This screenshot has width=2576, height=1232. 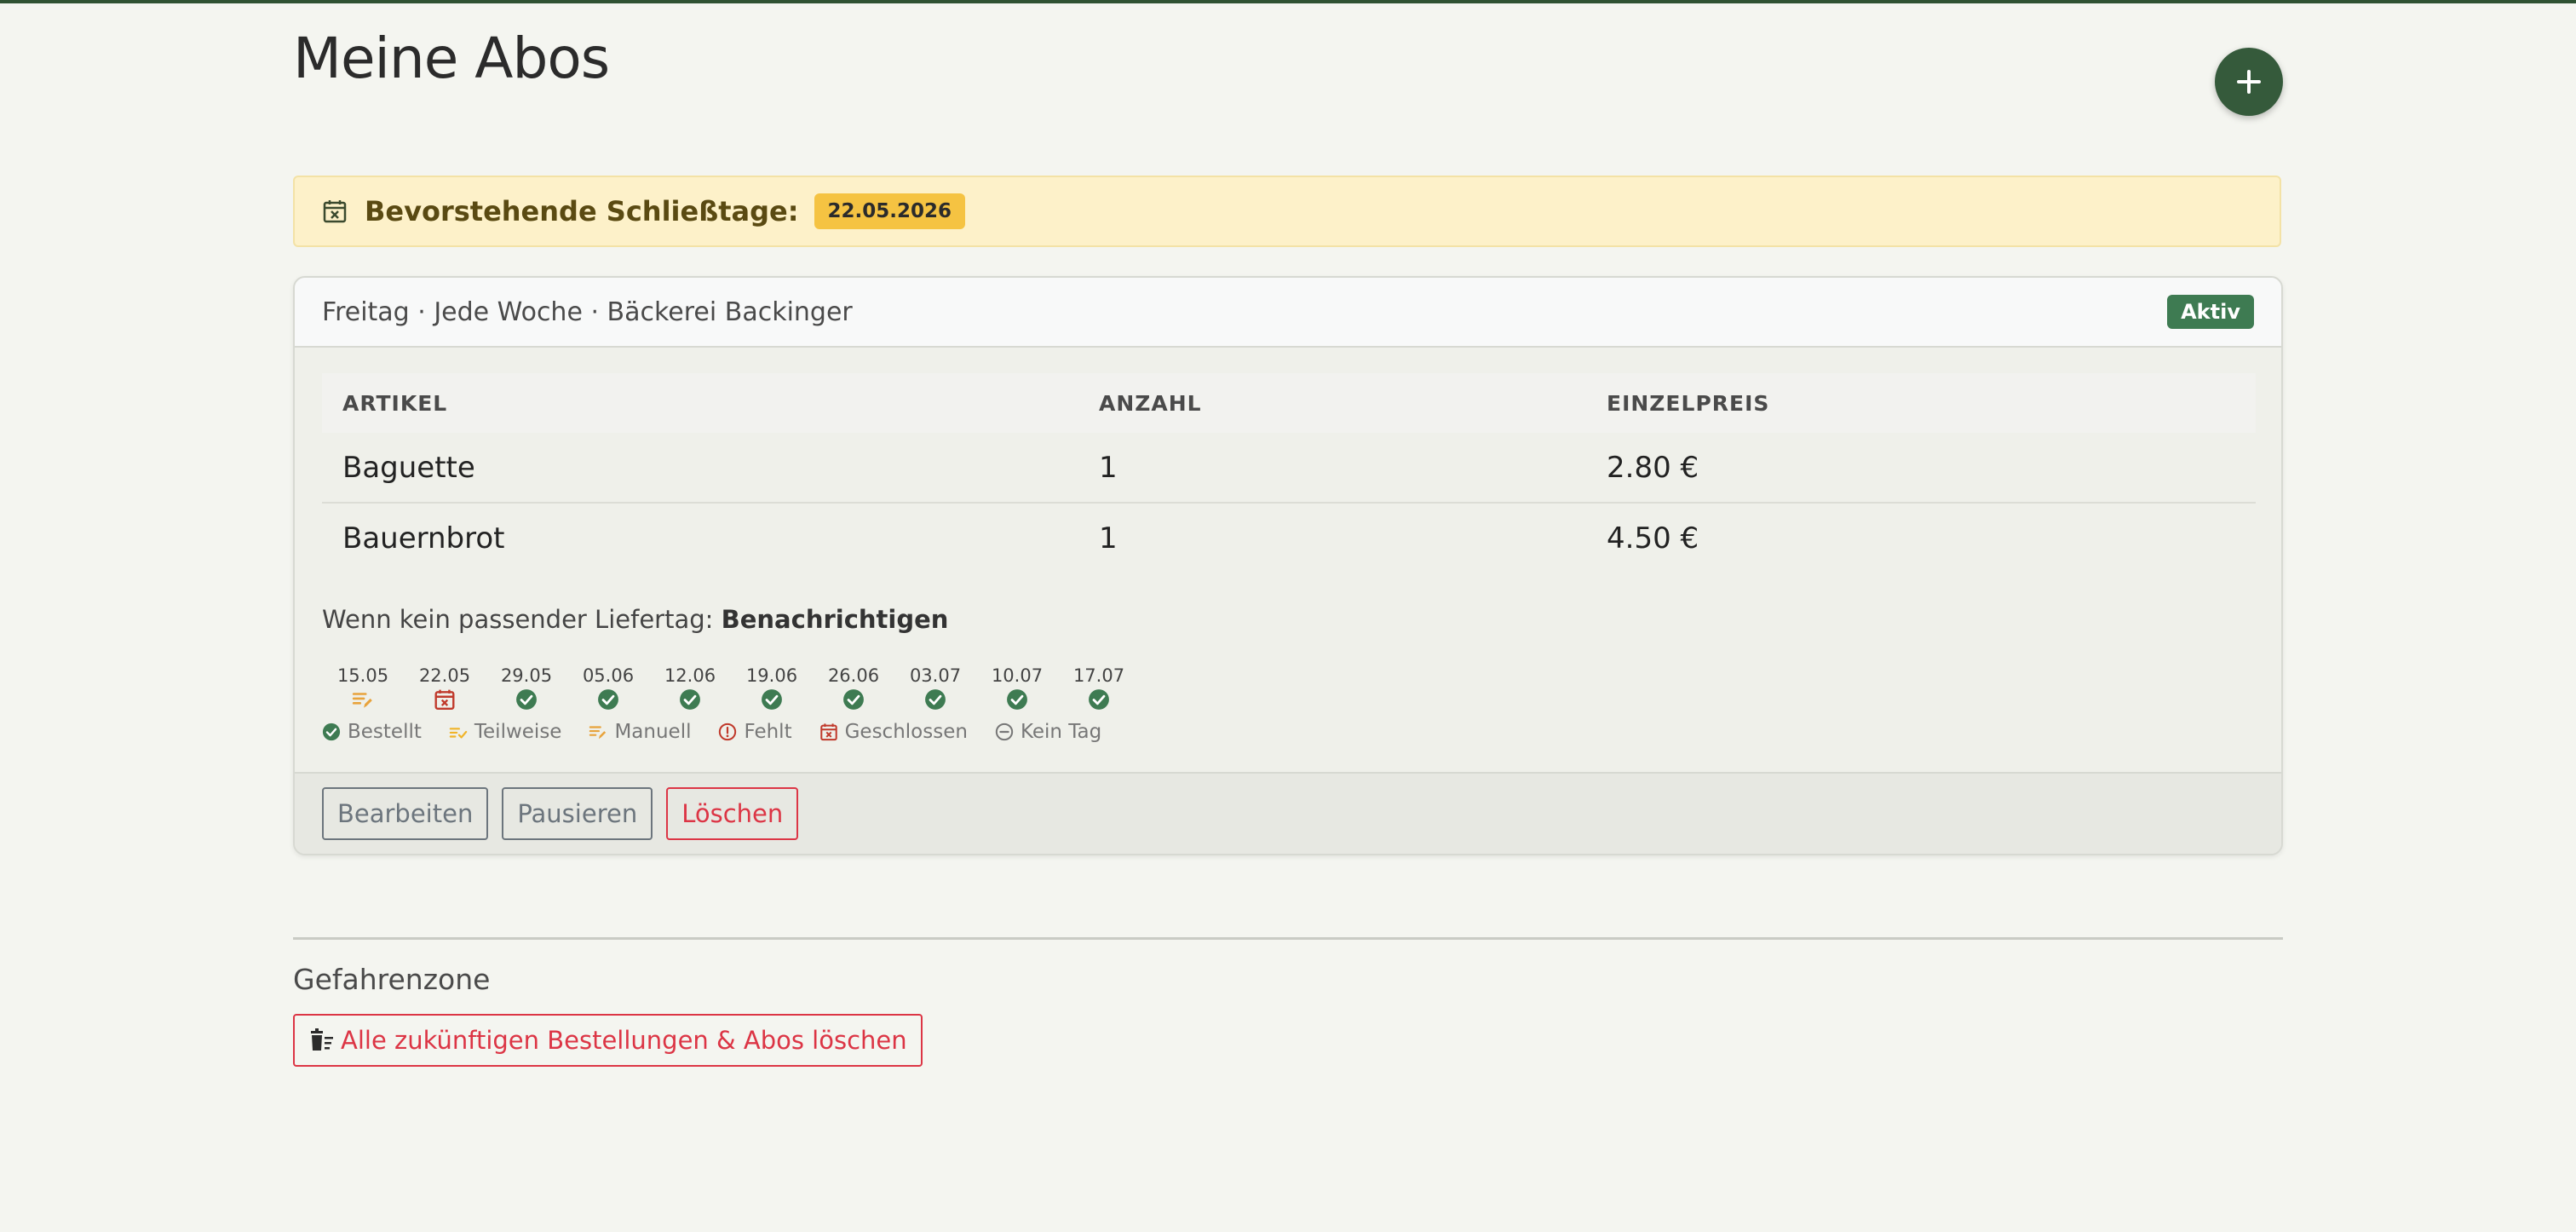 I want to click on timeline-day: 03.07, so click(x=935, y=688).